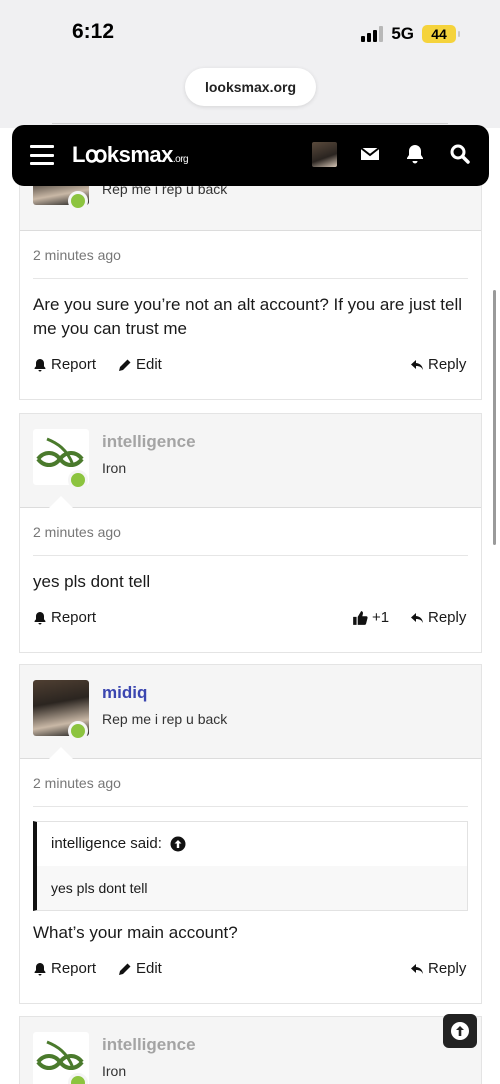  Describe the element at coordinates (360, 617) in the screenshot. I see `thumbs-up-icon` at that location.